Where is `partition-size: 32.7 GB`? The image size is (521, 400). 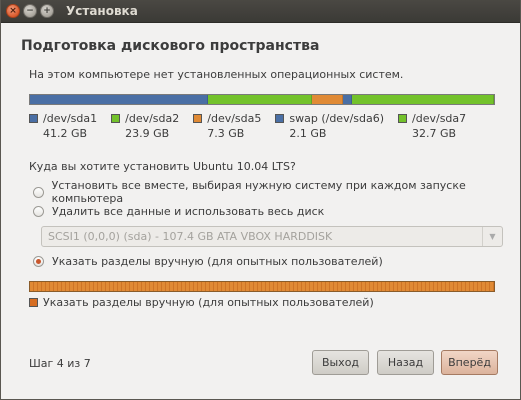 partition-size: 32.7 GB is located at coordinates (434, 133).